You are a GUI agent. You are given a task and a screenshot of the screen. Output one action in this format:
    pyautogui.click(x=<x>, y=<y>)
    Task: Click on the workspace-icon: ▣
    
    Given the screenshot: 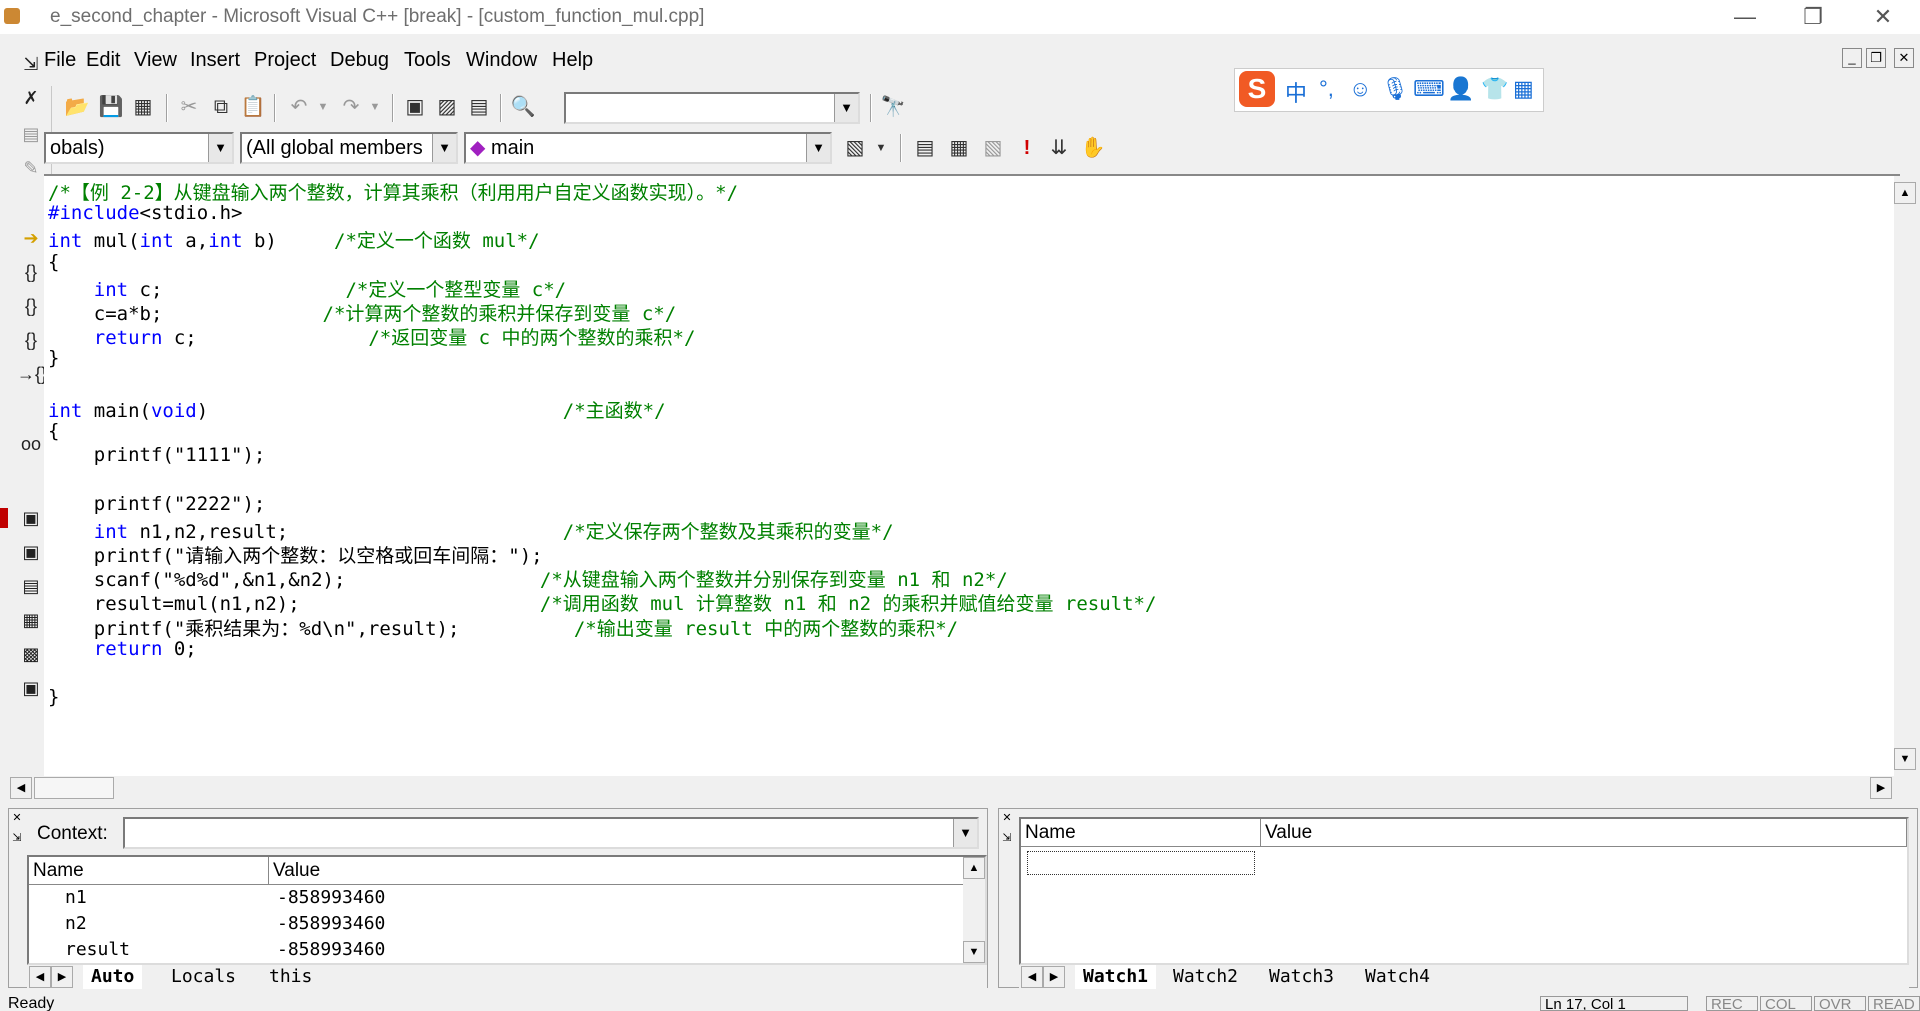 What is the action you would take?
    pyautogui.click(x=415, y=107)
    